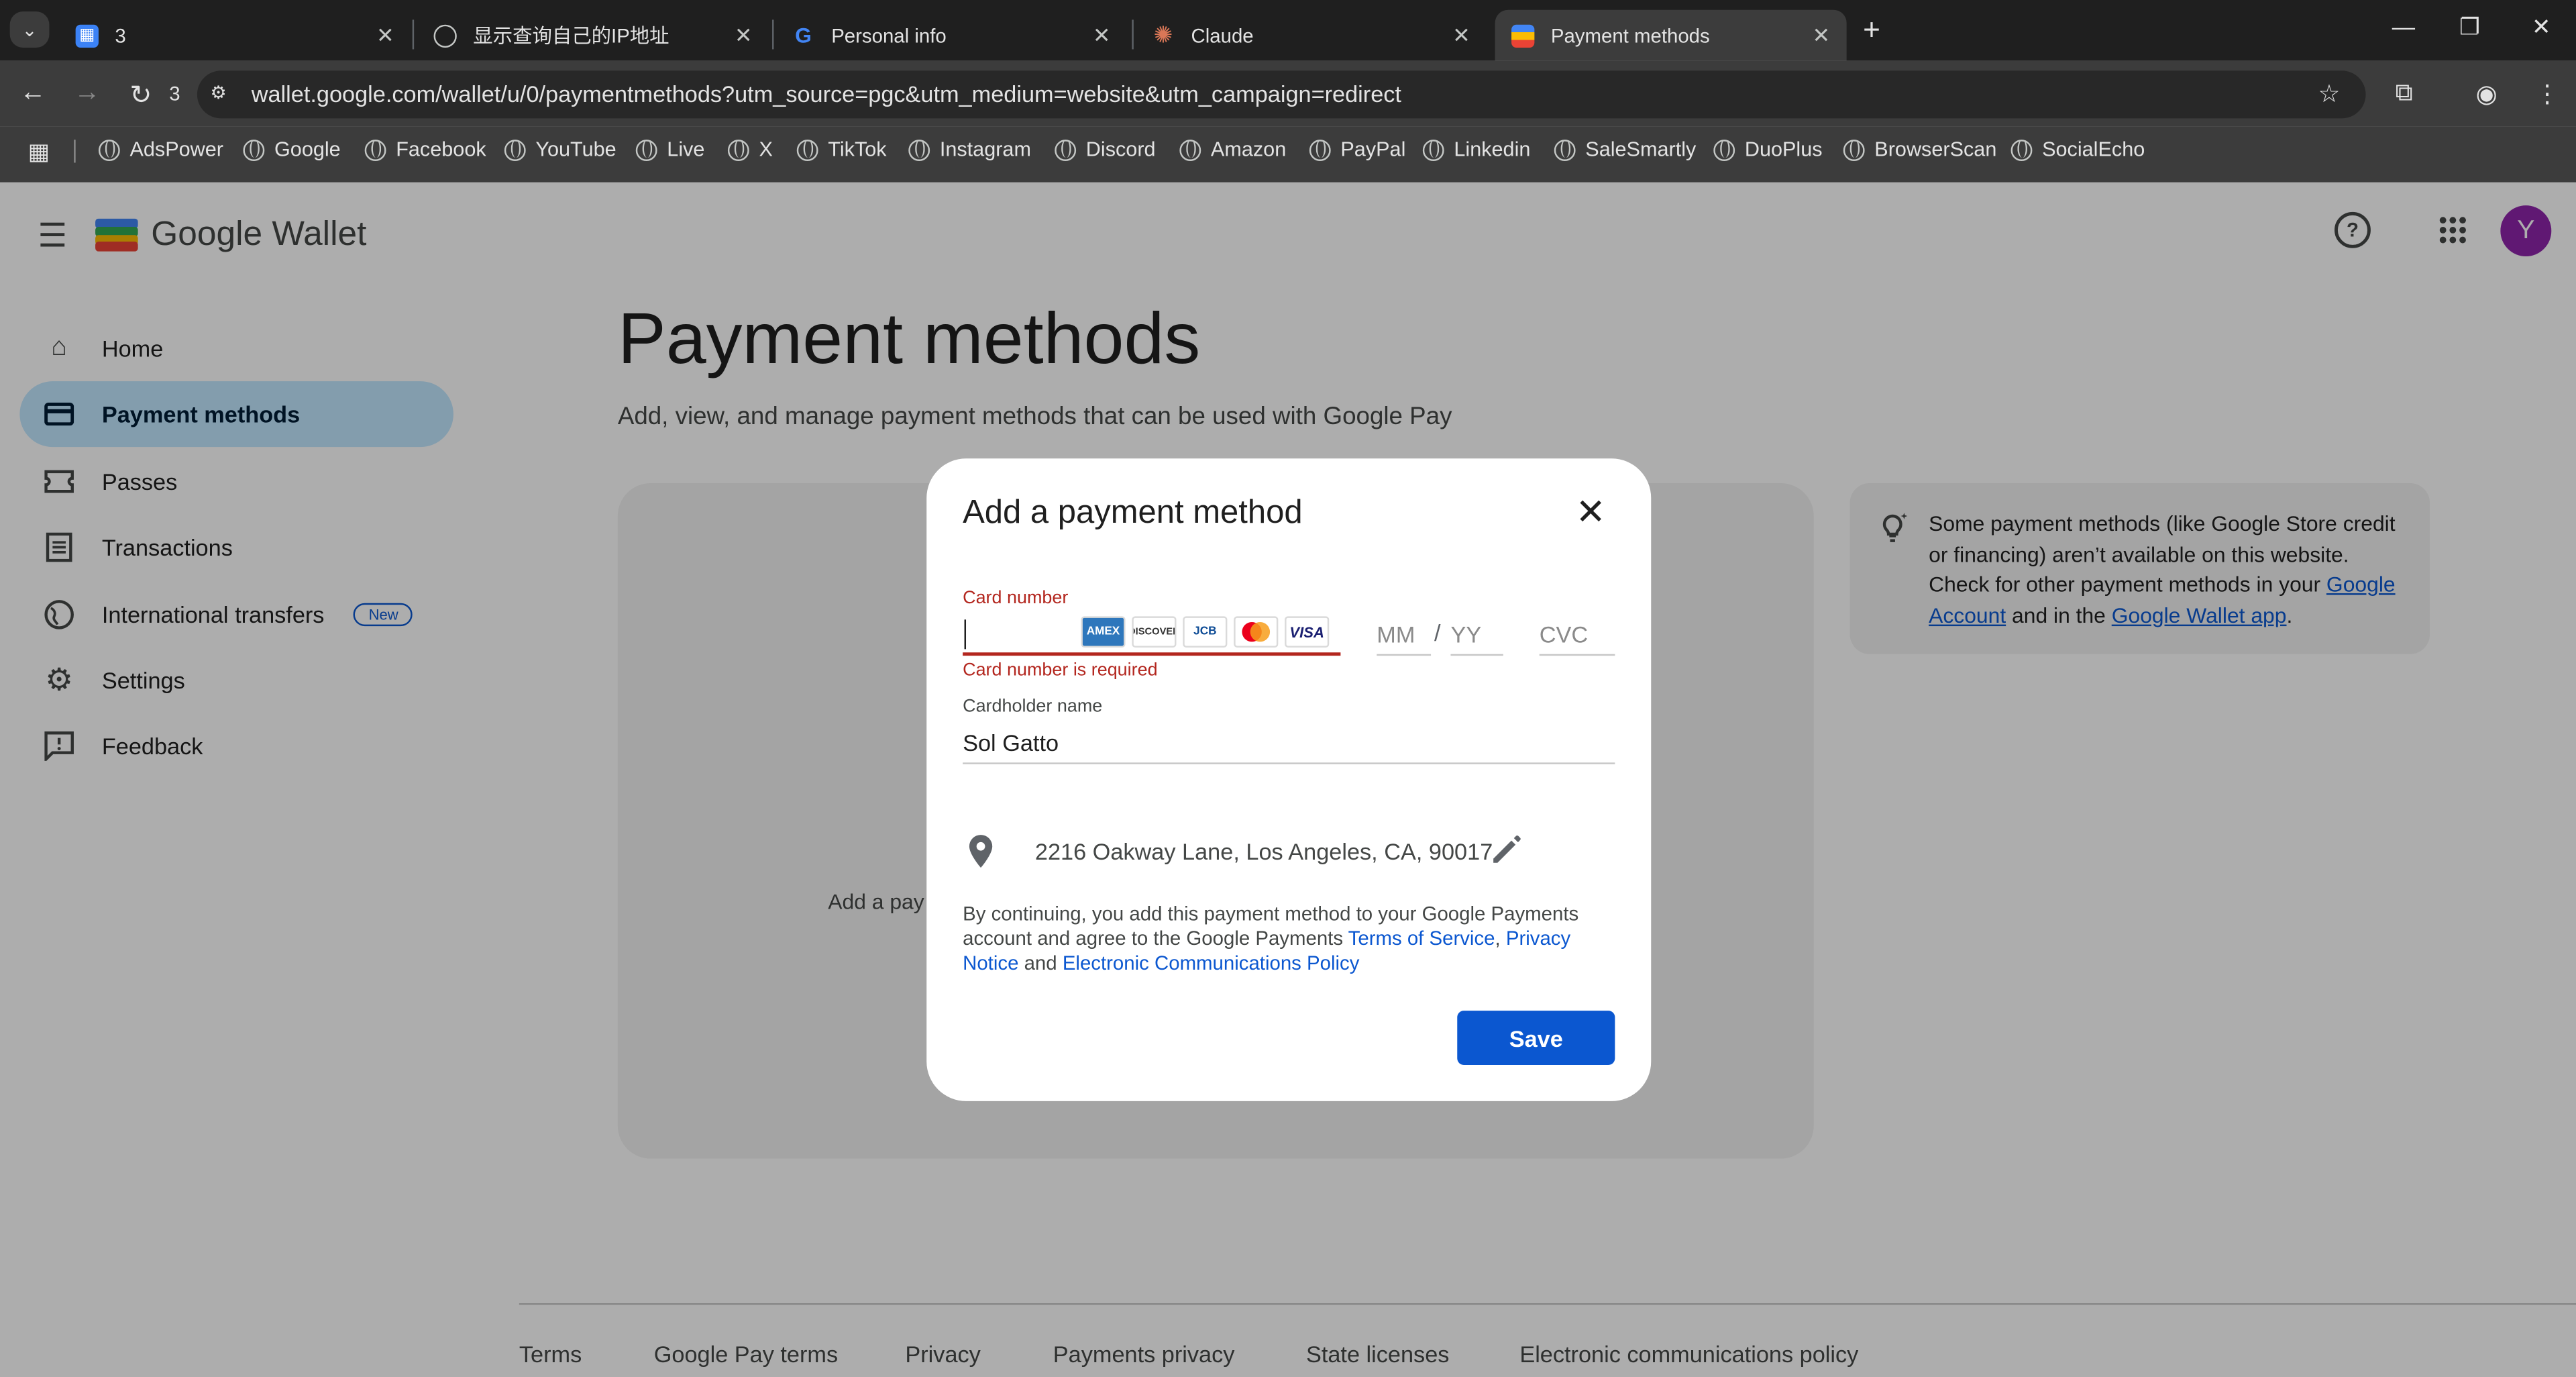 The image size is (2576, 1377). I want to click on bookmark-item: SaleSmartly, so click(1625, 150).